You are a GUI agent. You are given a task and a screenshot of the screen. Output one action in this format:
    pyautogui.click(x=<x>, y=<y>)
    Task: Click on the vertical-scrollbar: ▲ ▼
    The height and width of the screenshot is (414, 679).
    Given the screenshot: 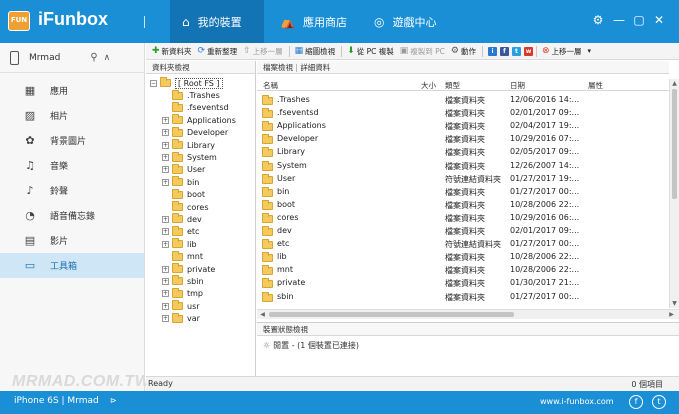 What is the action you would take?
    pyautogui.click(x=674, y=193)
    